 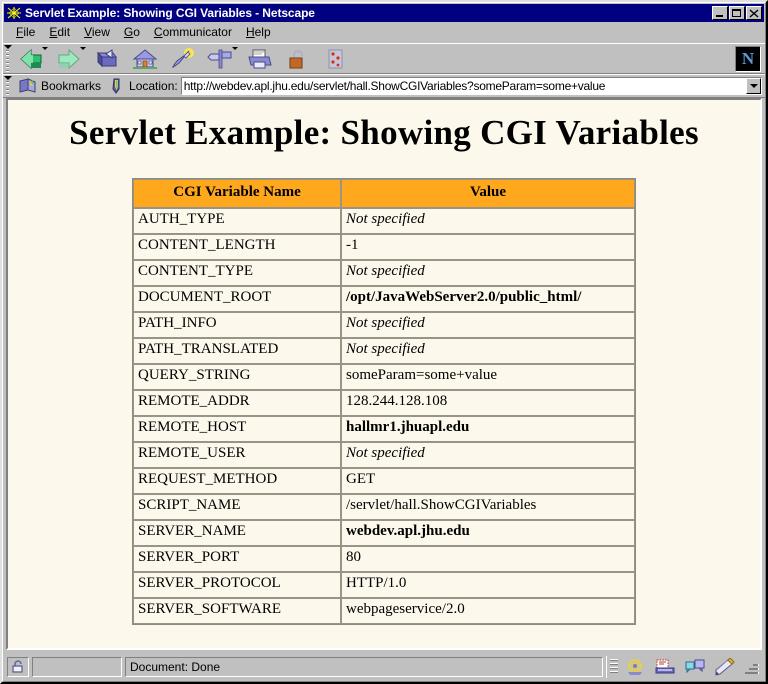 I want to click on cgi-variable-value-cell: 128.244.128.108, so click(x=488, y=402).